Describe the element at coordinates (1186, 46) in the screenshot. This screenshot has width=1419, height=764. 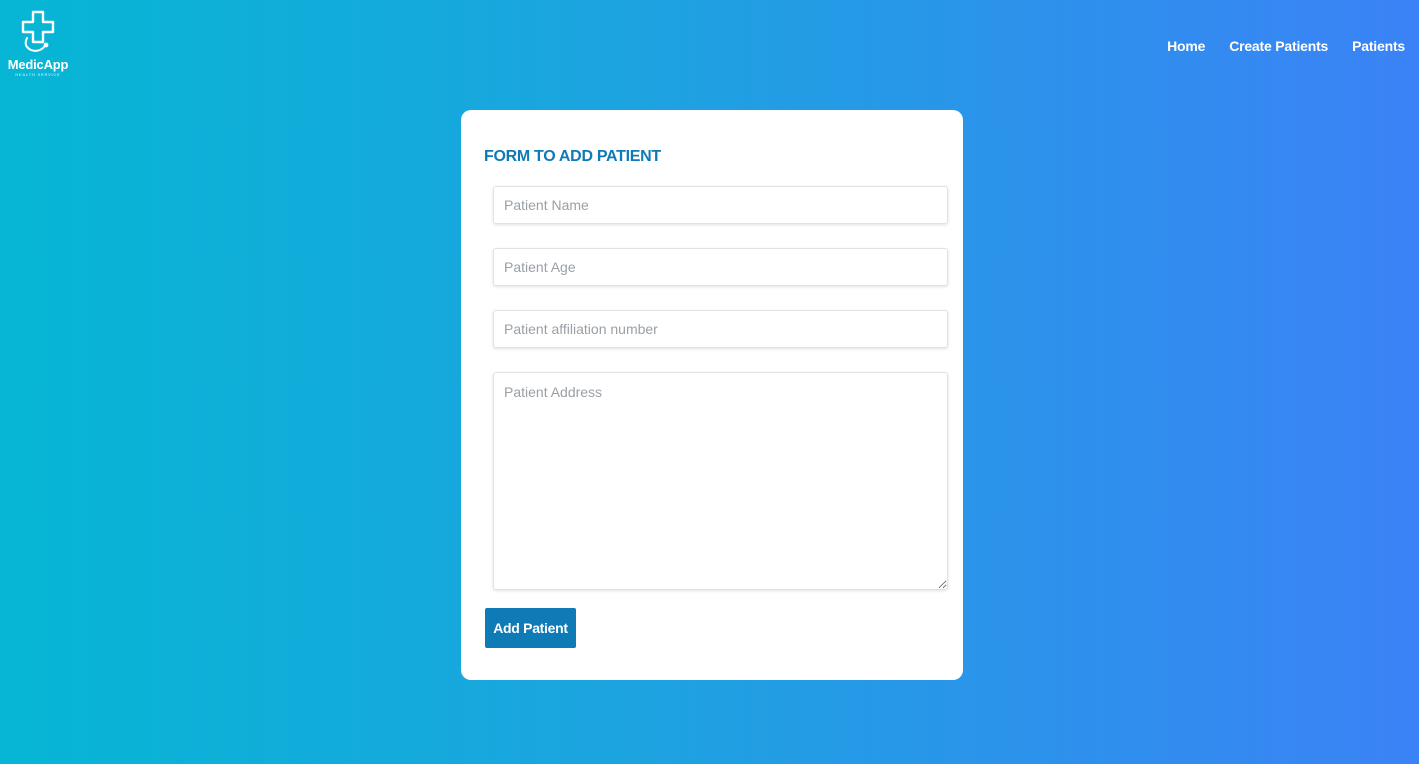
I see `nav-home-link: Home` at that location.